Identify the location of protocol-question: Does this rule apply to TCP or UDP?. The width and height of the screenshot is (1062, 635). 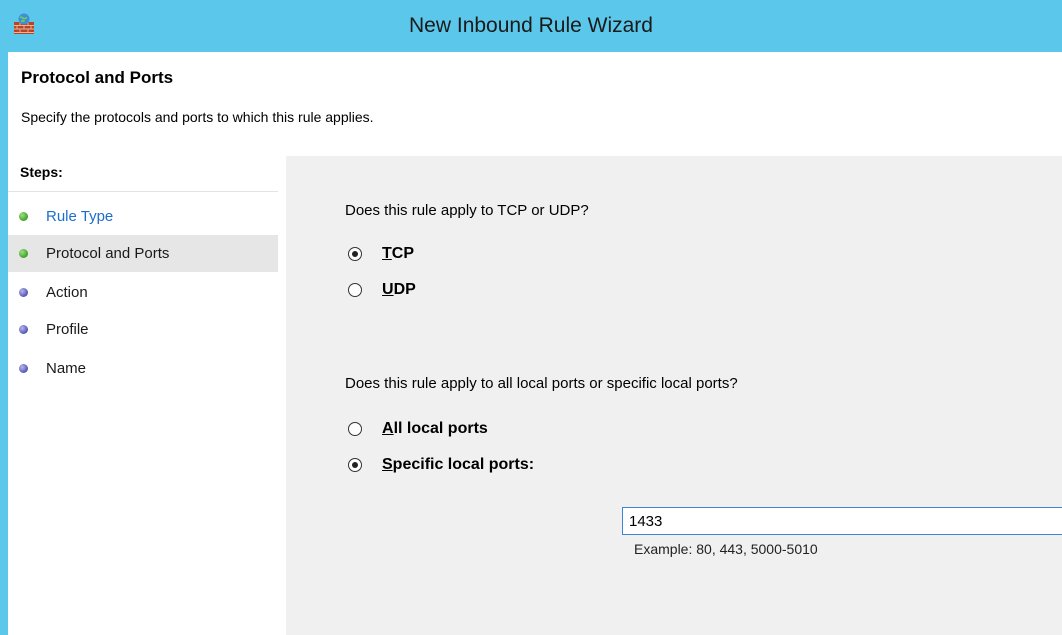
(467, 210).